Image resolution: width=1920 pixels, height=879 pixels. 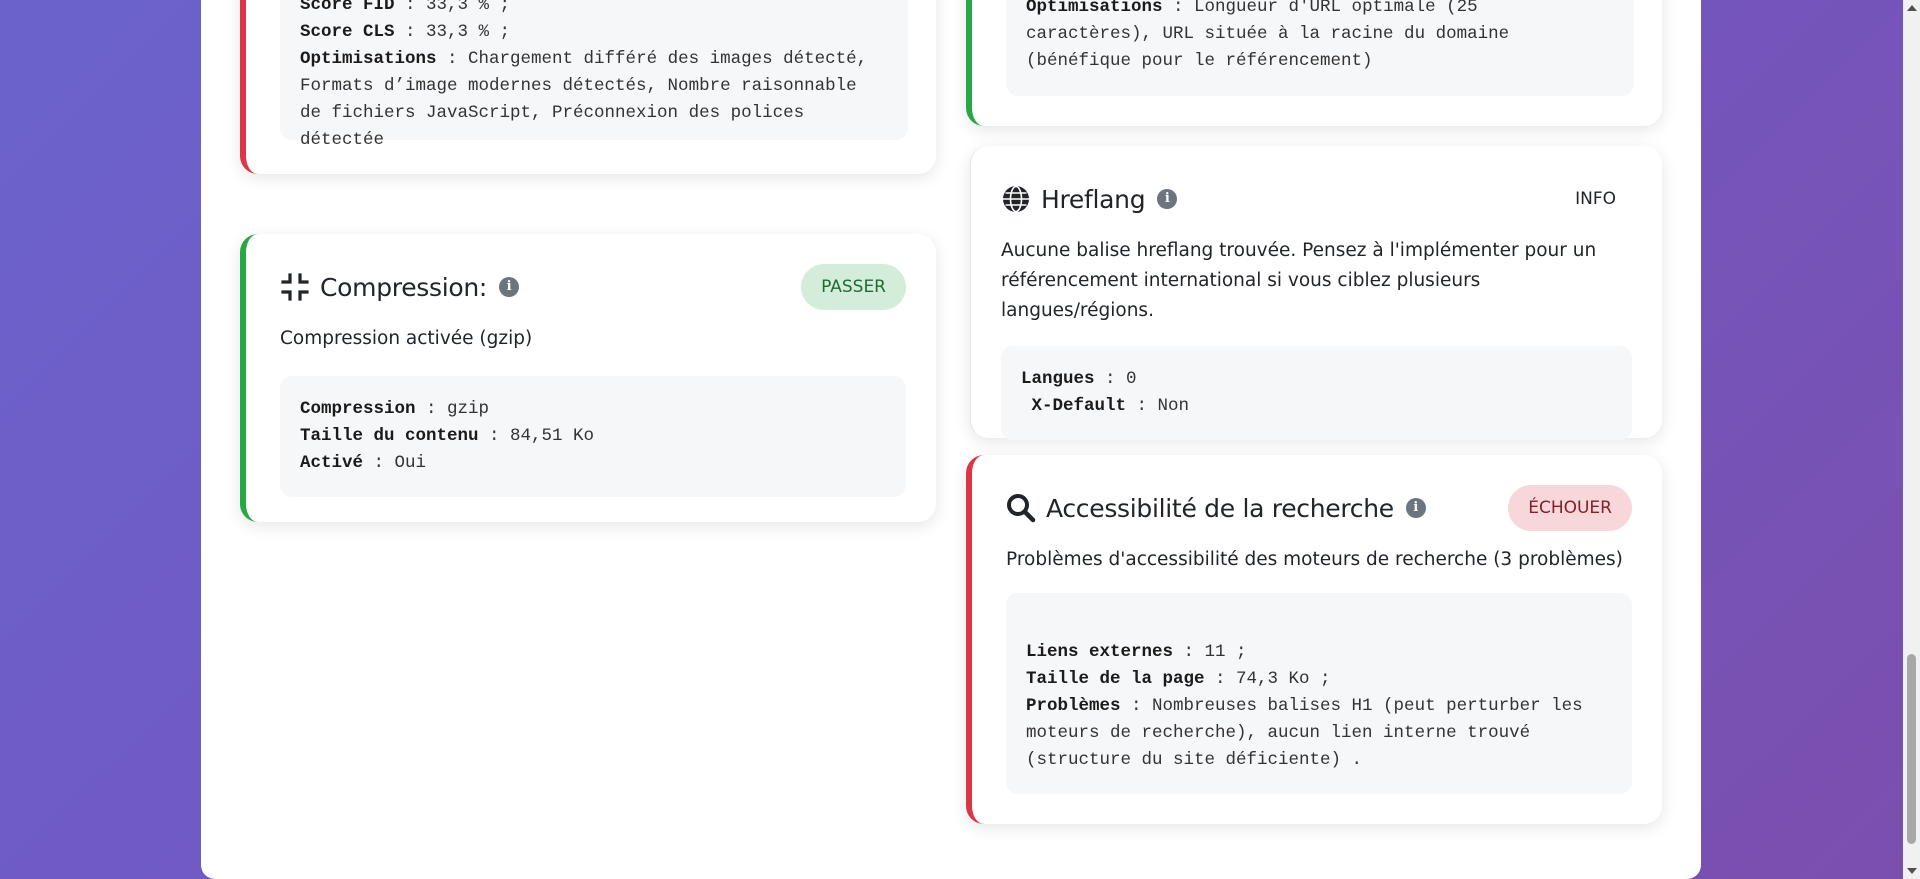 I want to click on page-size-value: : 74,3 Ko ;, so click(x=1267, y=679).